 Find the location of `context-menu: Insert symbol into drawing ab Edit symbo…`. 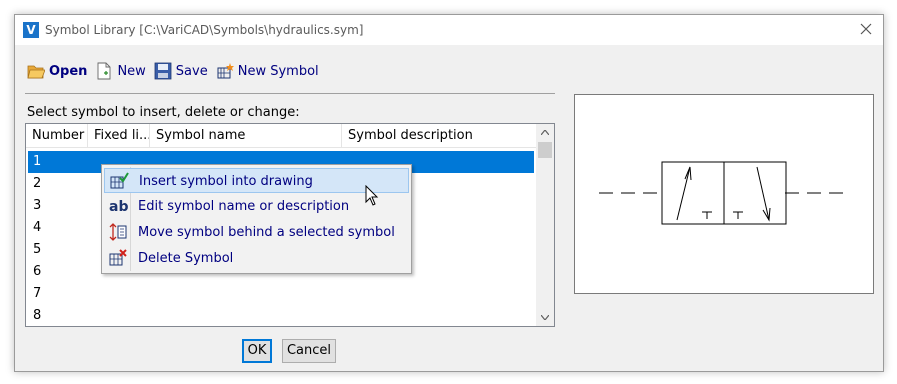

context-menu: Insert symbol into drawing ab Edit symbo… is located at coordinates (256, 219).